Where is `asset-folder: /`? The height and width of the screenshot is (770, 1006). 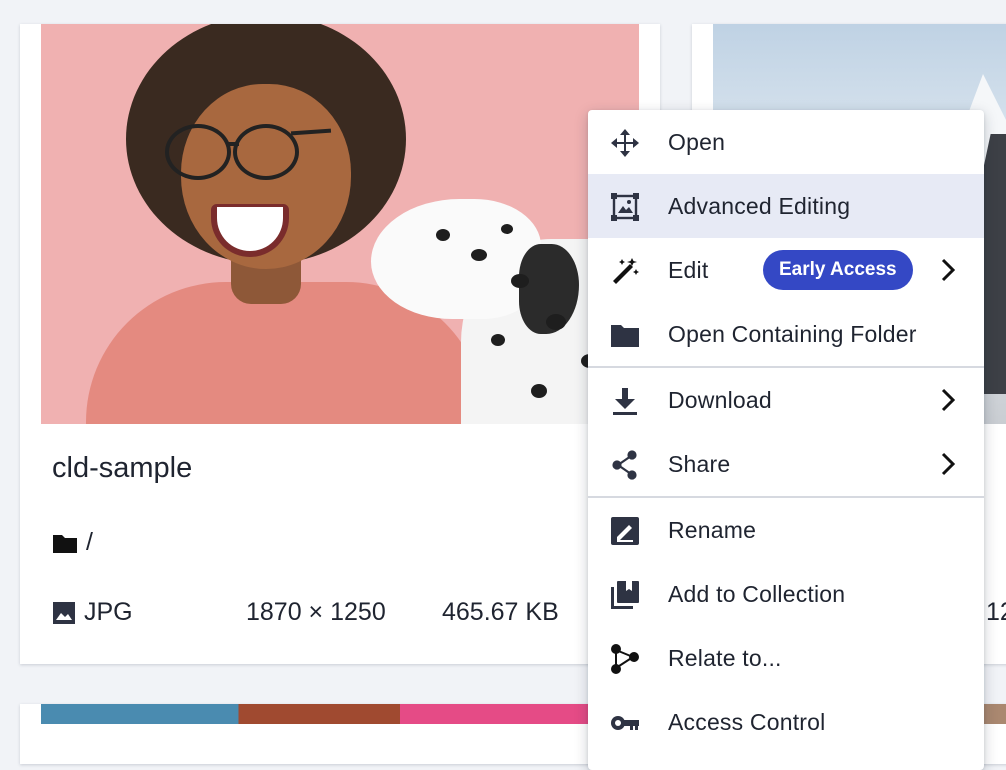
asset-folder: / is located at coordinates (72, 542).